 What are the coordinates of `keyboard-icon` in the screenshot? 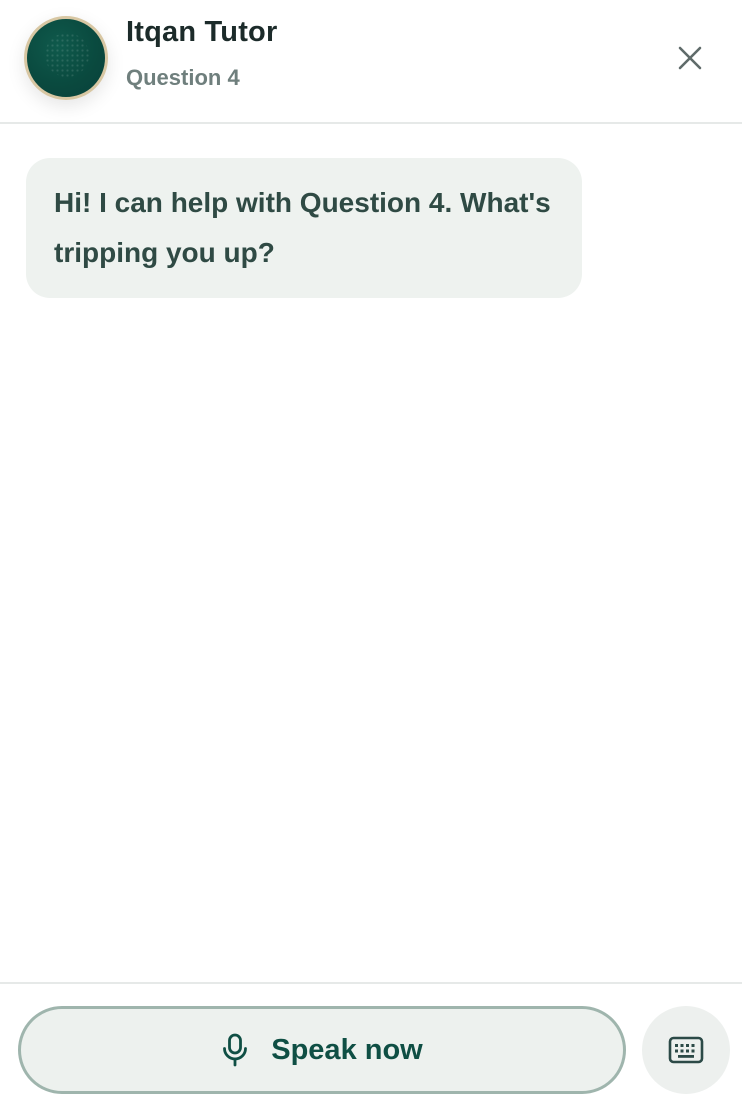 It's located at (686, 1050).